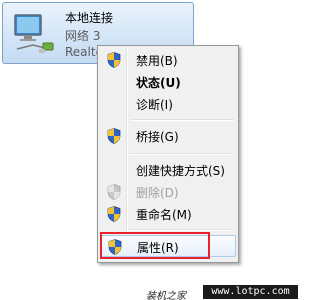 This screenshot has width=320, height=300. Describe the element at coordinates (157, 61) in the screenshot. I see `menu-item-label: 禁用(B)` at that location.